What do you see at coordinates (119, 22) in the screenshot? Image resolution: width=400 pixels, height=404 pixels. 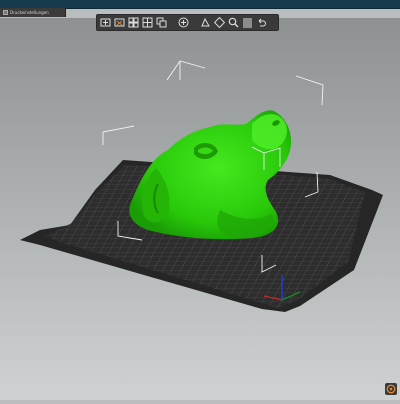 I see `delete-icon` at bounding box center [119, 22].